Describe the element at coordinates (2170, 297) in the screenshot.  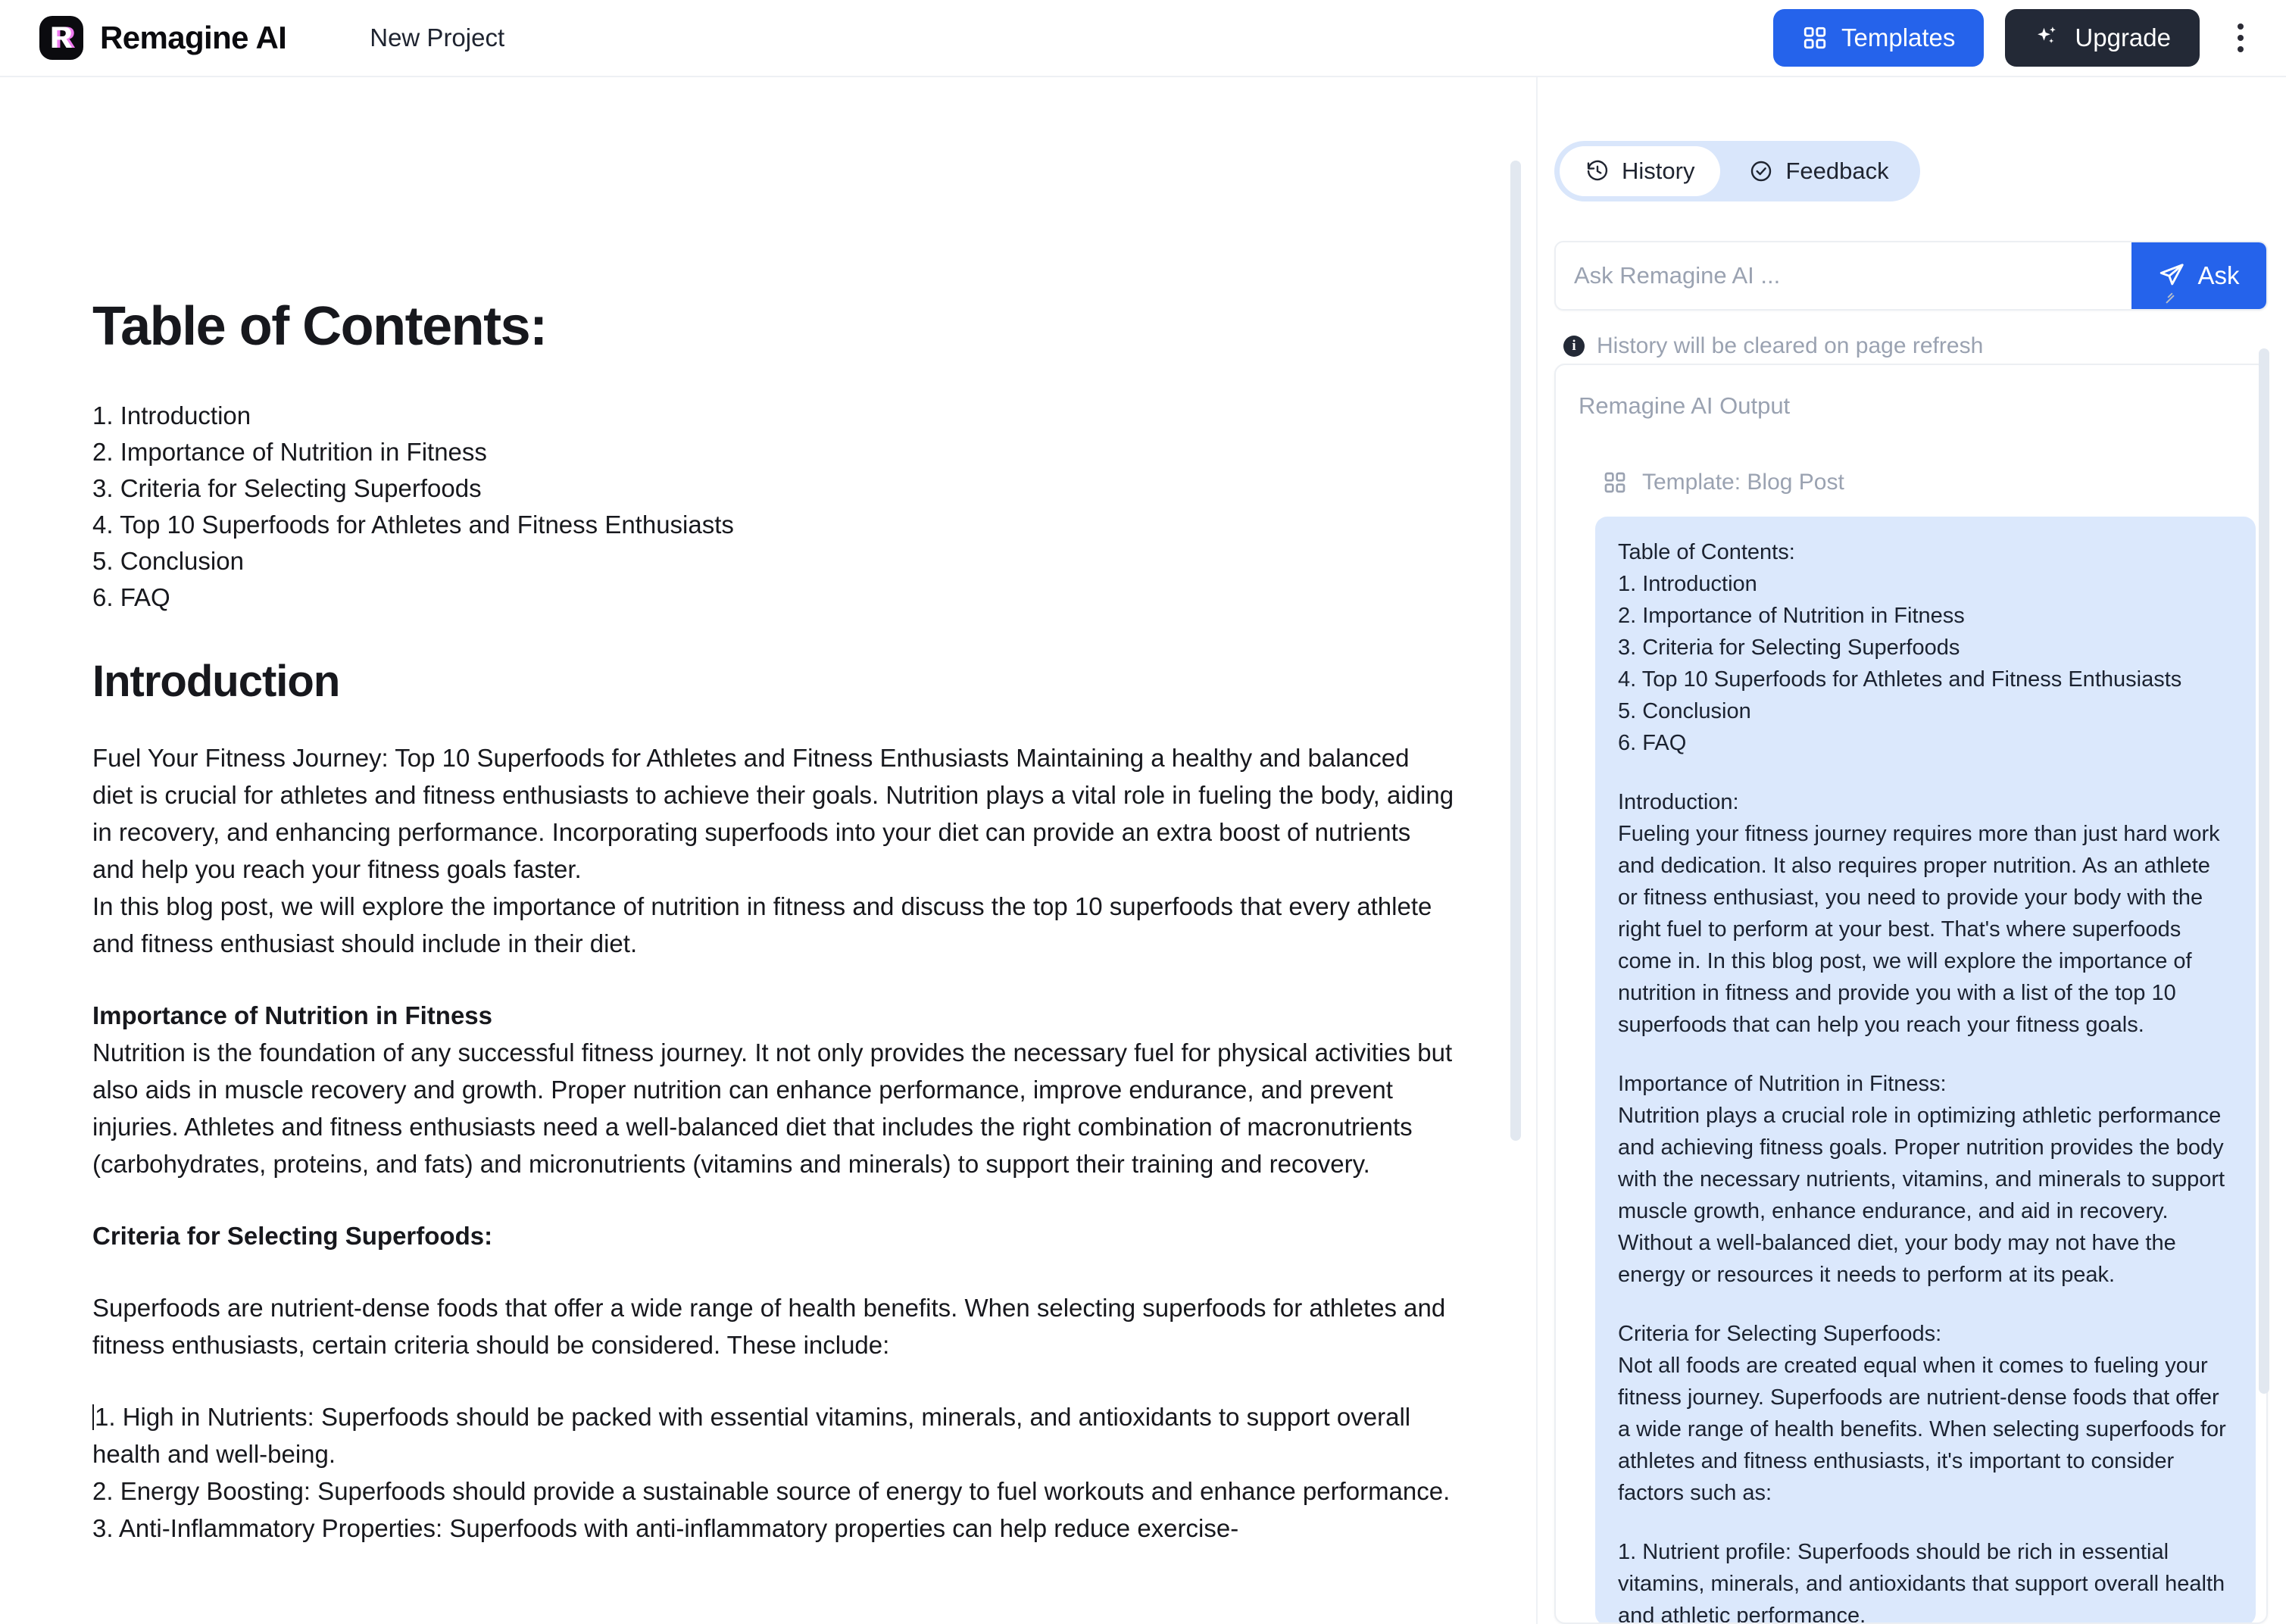
I see `textarea-resize-handle` at that location.